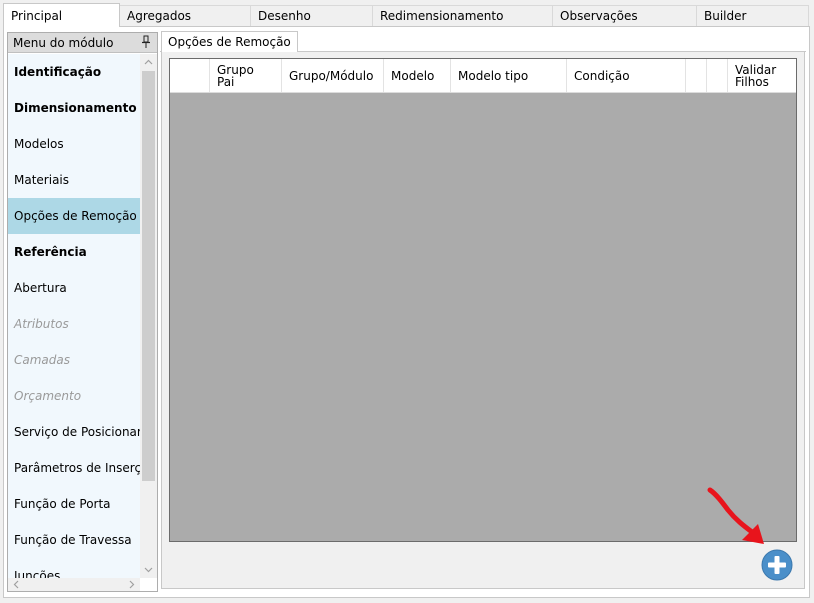 This screenshot has height=603, width=814. I want to click on tab-principal: Principal, so click(61, 15).